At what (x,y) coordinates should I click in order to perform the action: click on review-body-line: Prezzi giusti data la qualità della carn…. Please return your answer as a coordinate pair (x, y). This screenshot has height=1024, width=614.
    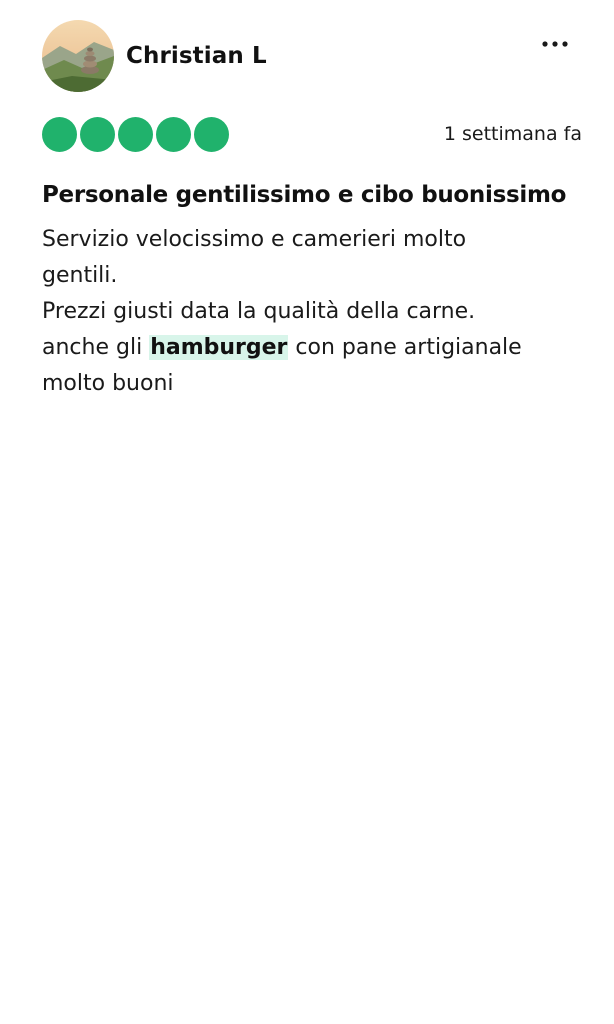
    Looking at the image, I should click on (259, 311).